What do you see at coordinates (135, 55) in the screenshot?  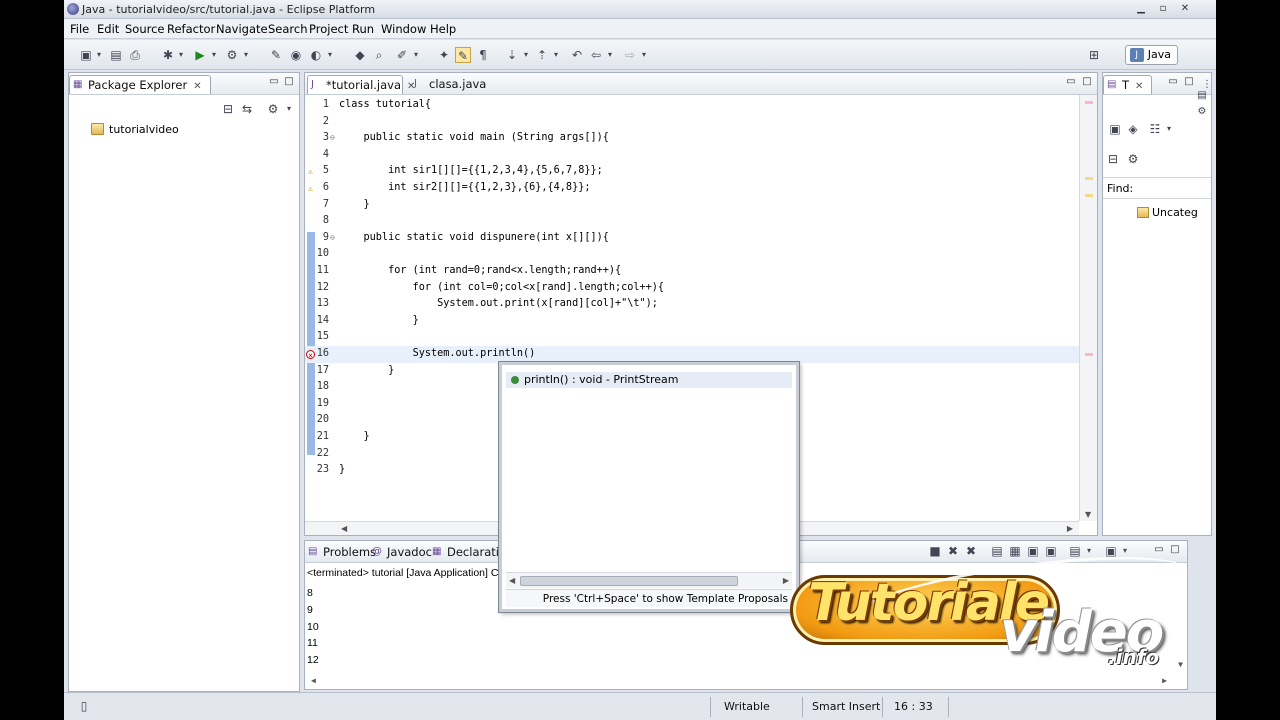 I see `print-icon: ⎙` at bounding box center [135, 55].